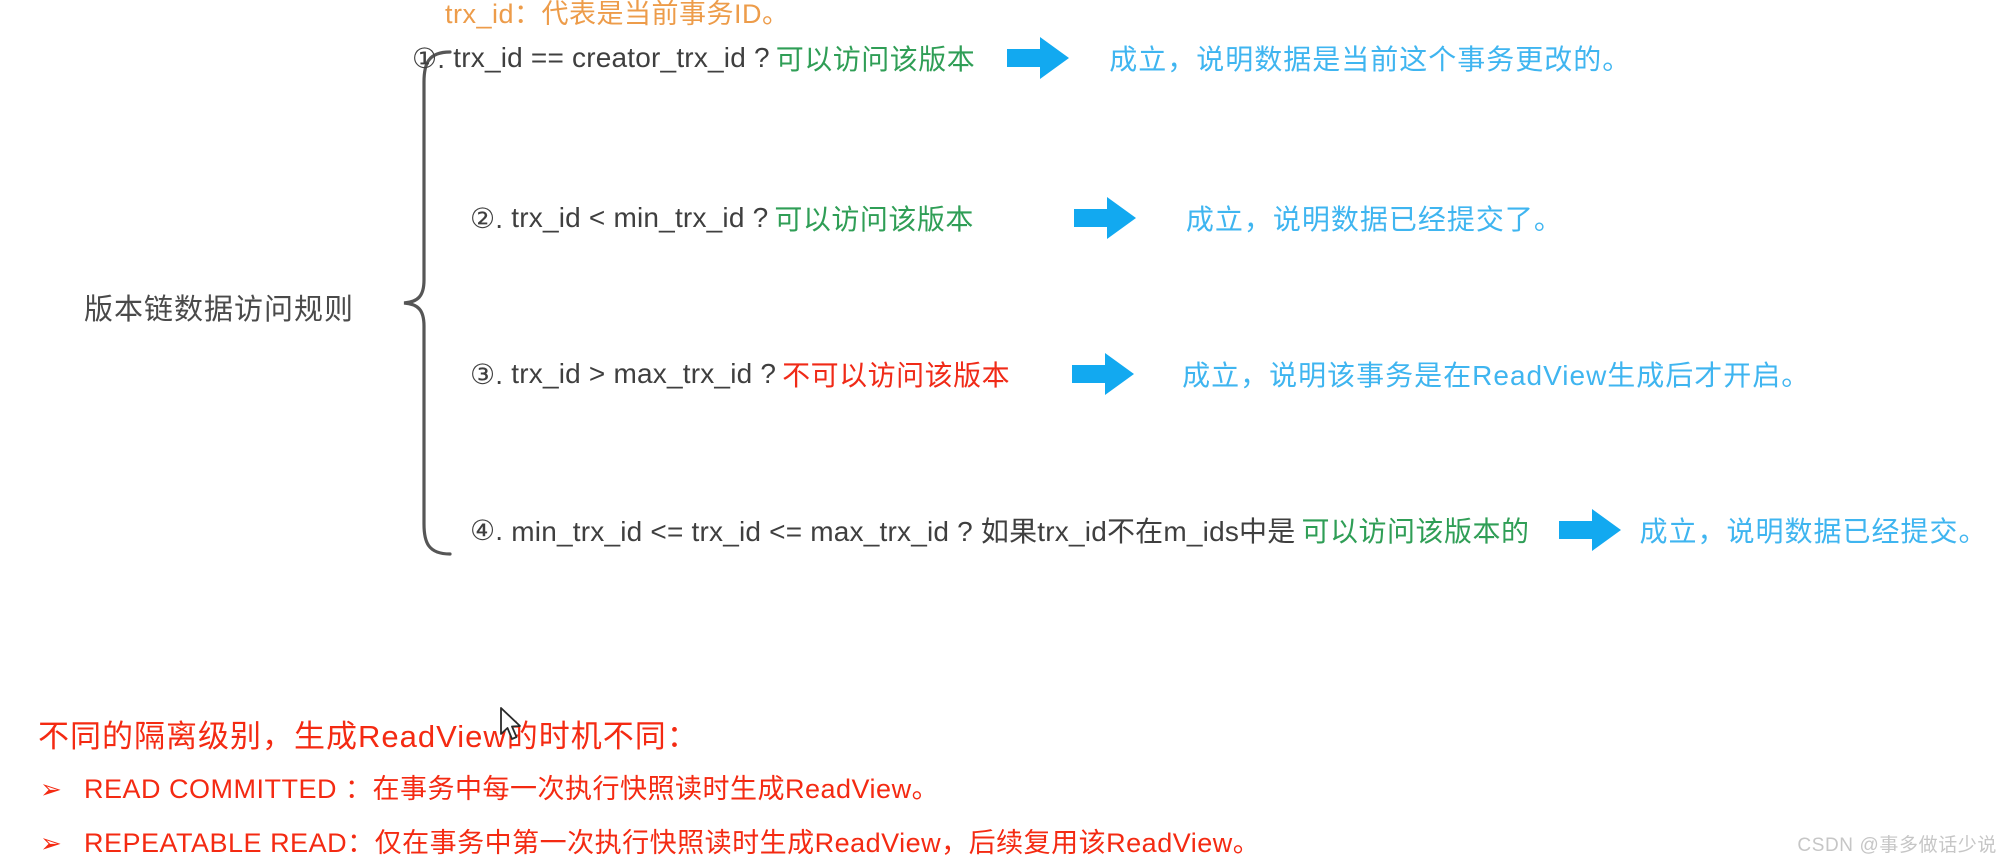 This screenshot has height=865, width=2015. Describe the element at coordinates (611, 57) in the screenshot. I see `rule-condition: trx_id == creator_trx_id ?` at that location.